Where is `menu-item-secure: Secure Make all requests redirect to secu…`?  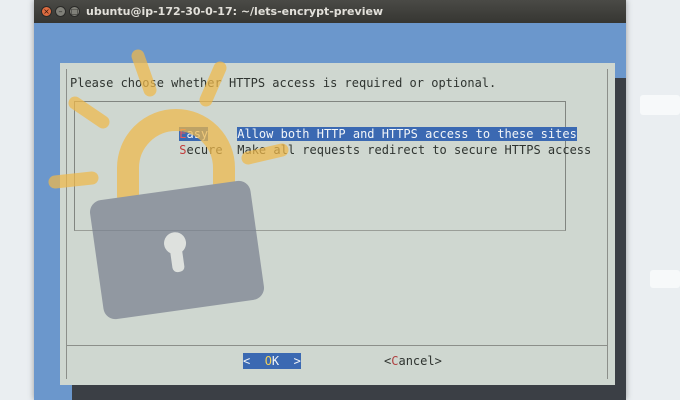
menu-item-secure: Secure Make all requests redirect to secu… is located at coordinates (349, 141).